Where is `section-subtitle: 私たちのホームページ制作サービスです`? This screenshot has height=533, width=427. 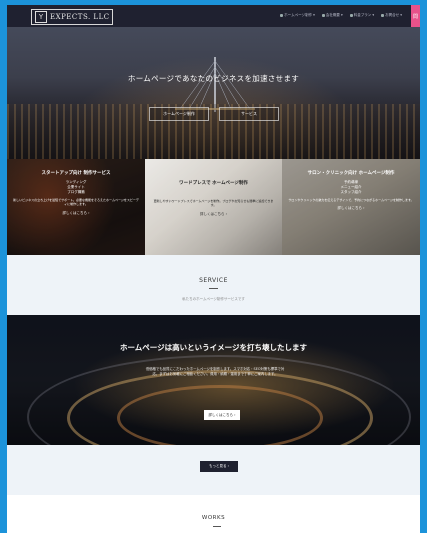 section-subtitle: 私たちのホームページ制作サービスです is located at coordinates (213, 299).